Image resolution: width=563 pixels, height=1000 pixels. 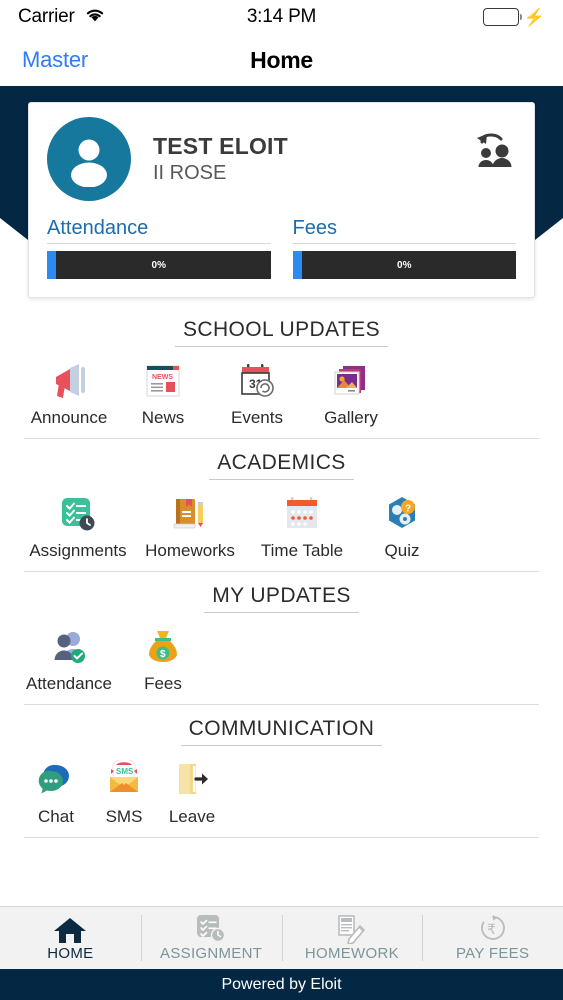 What do you see at coordinates (502, 17) in the screenshot?
I see `battery-icon` at bounding box center [502, 17].